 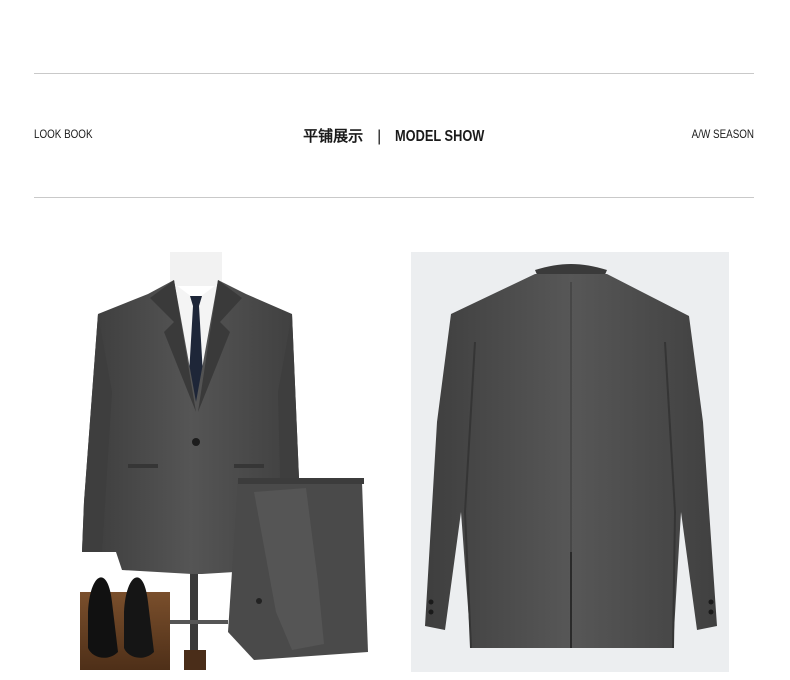 I want to click on top-divider, so click(x=394, y=73).